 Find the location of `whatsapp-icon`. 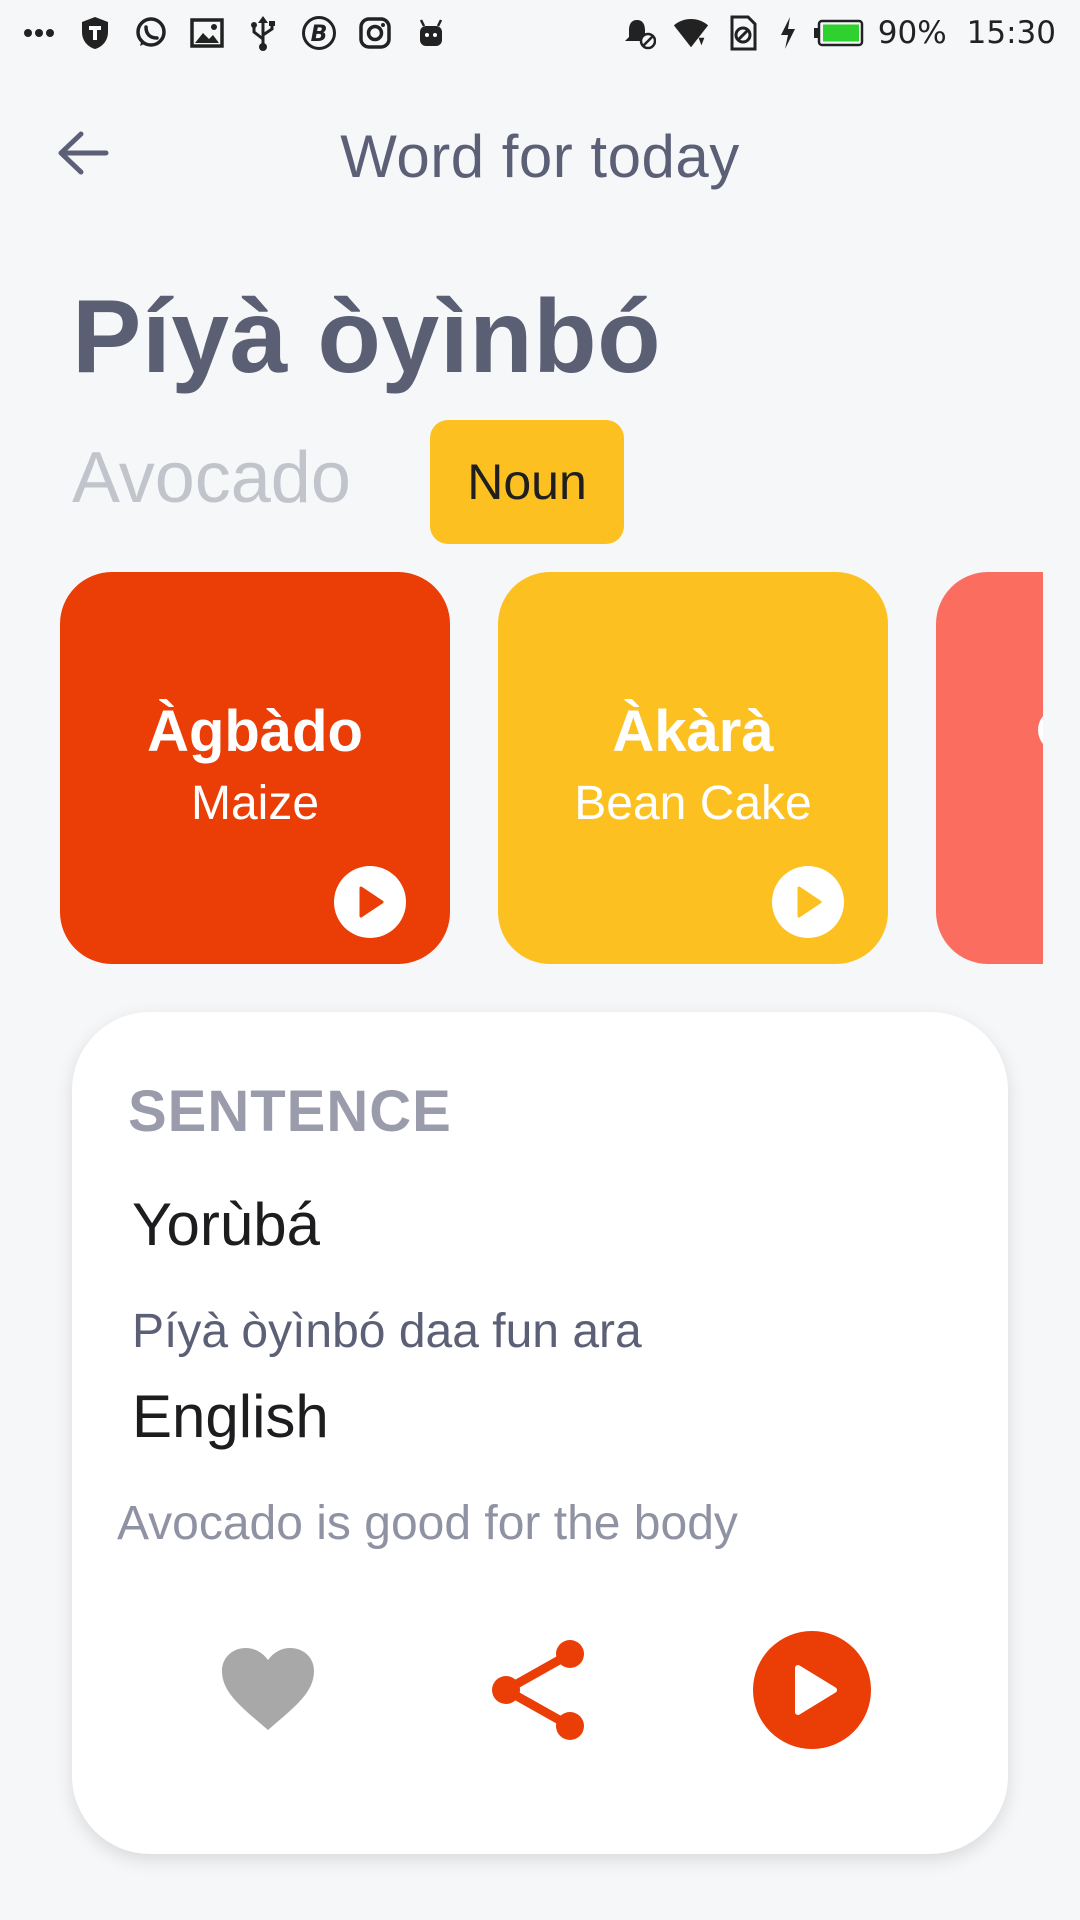

whatsapp-icon is located at coordinates (151, 33).